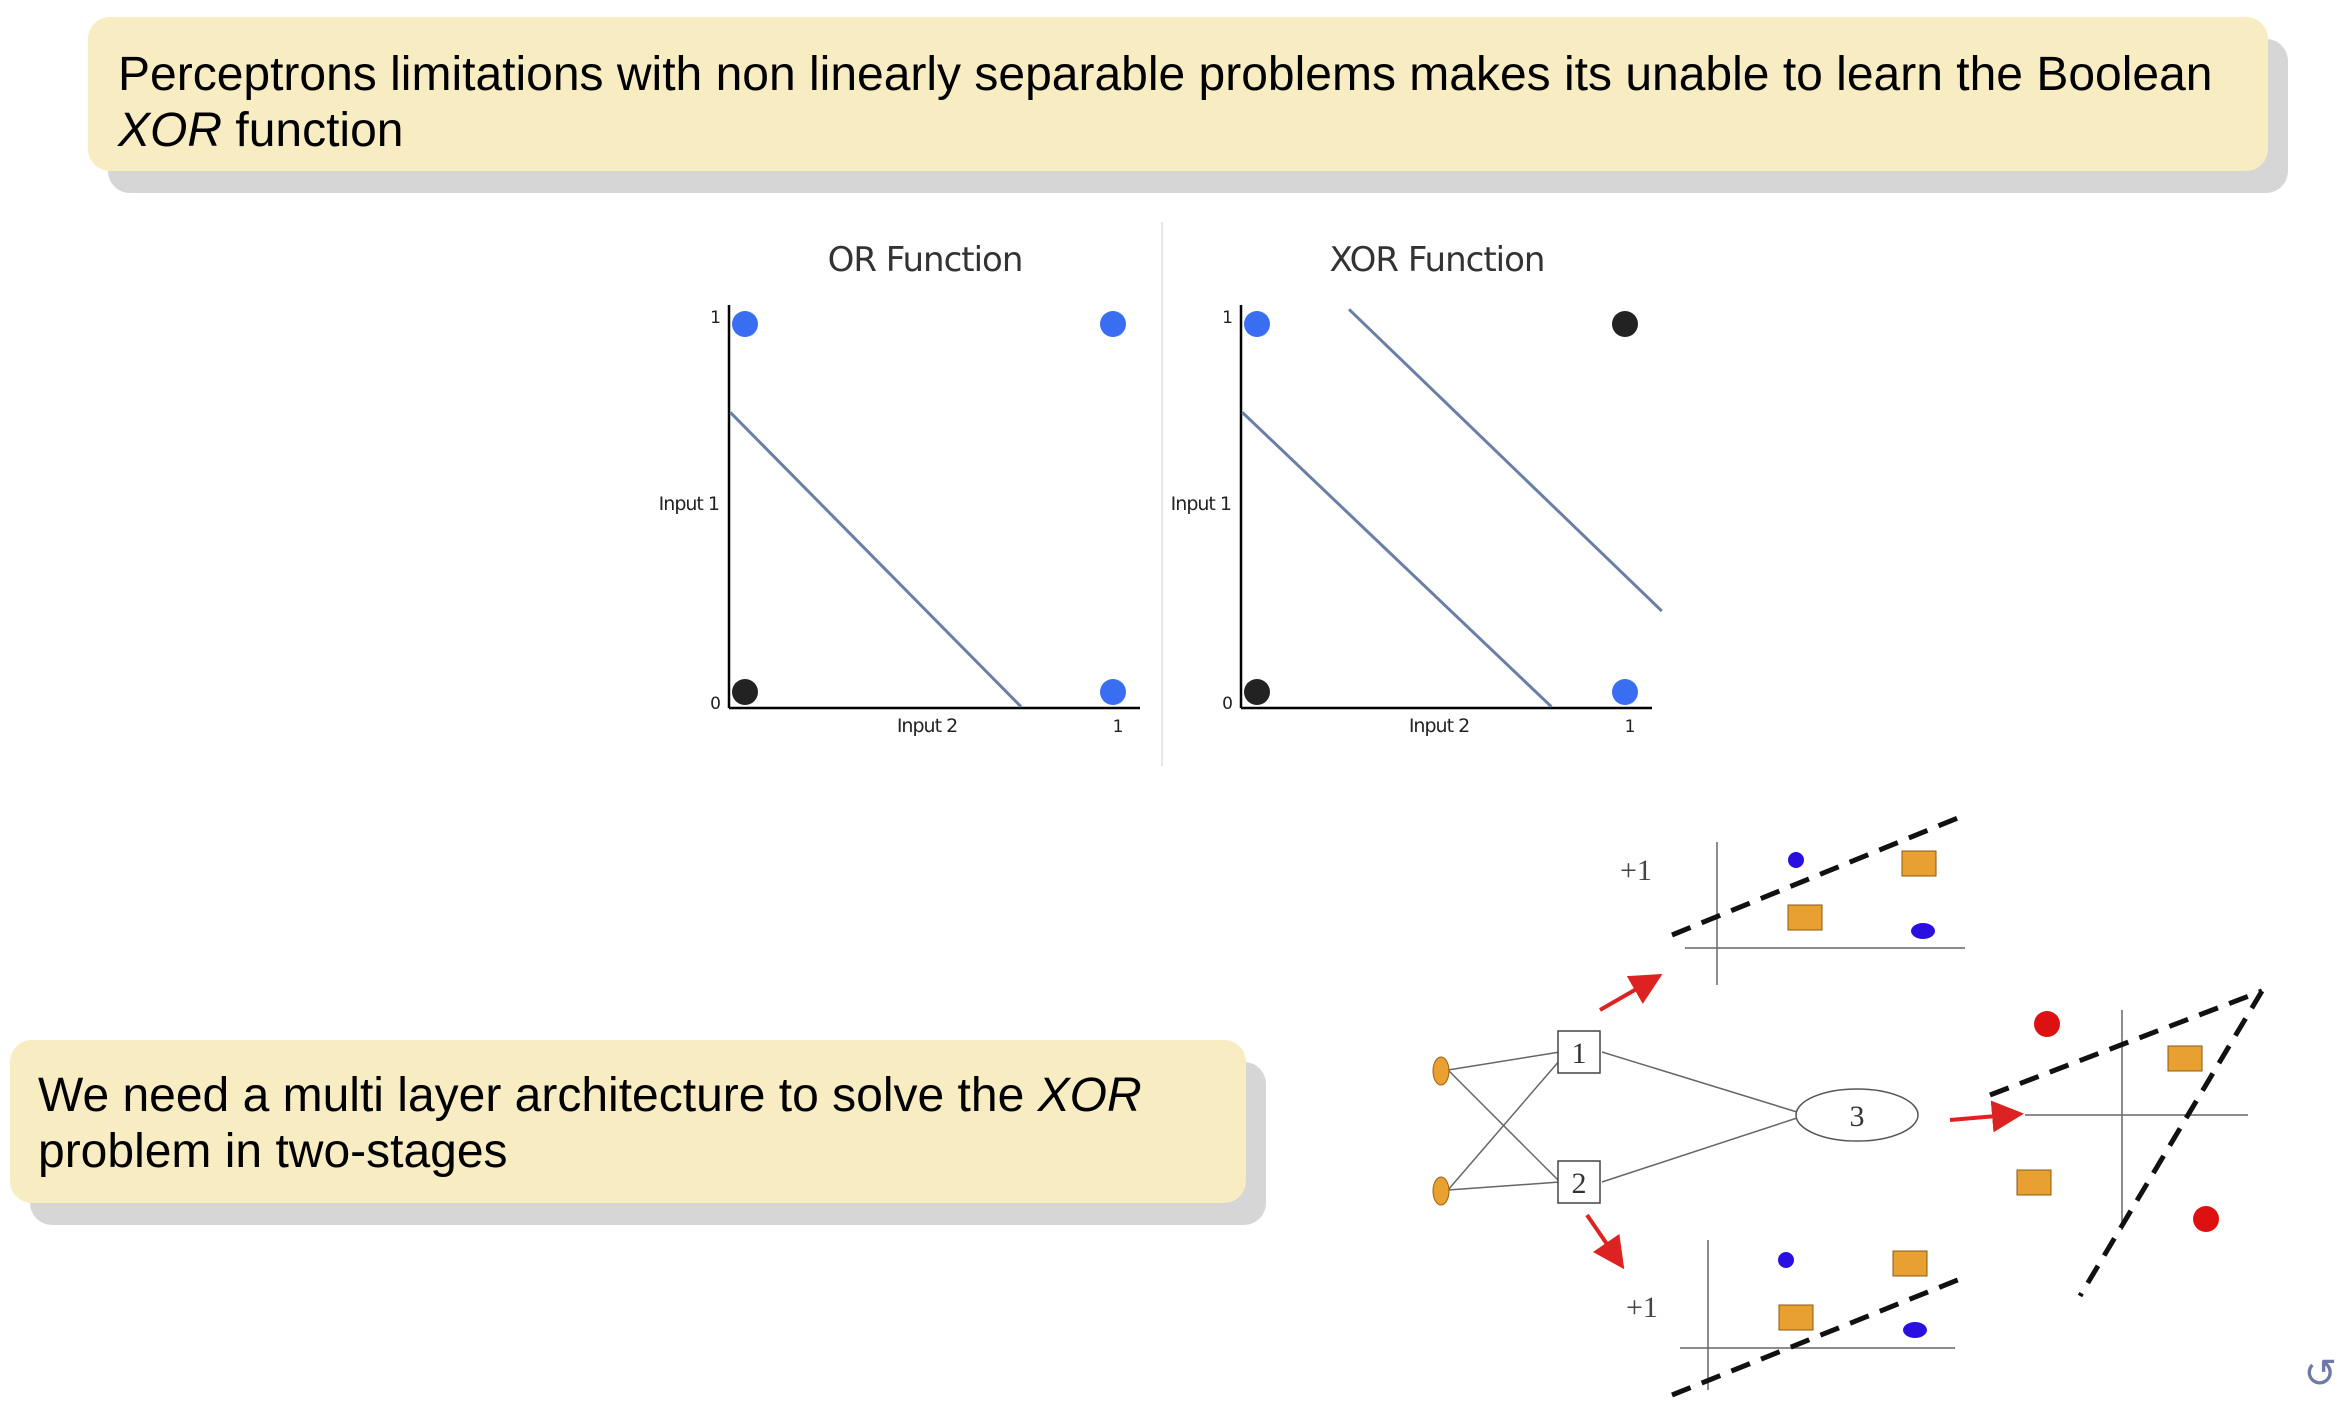 This screenshot has width=2347, height=1401. I want to click on bias-label-top: +1, so click(1636, 870).